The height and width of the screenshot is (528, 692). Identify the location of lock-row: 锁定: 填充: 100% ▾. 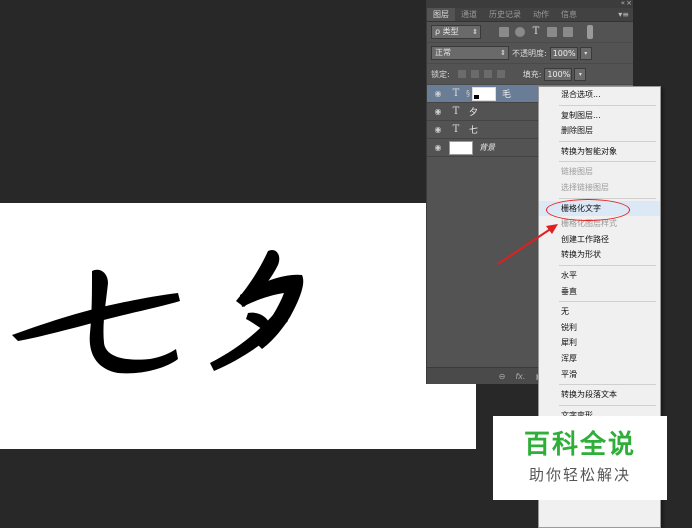
(530, 74).